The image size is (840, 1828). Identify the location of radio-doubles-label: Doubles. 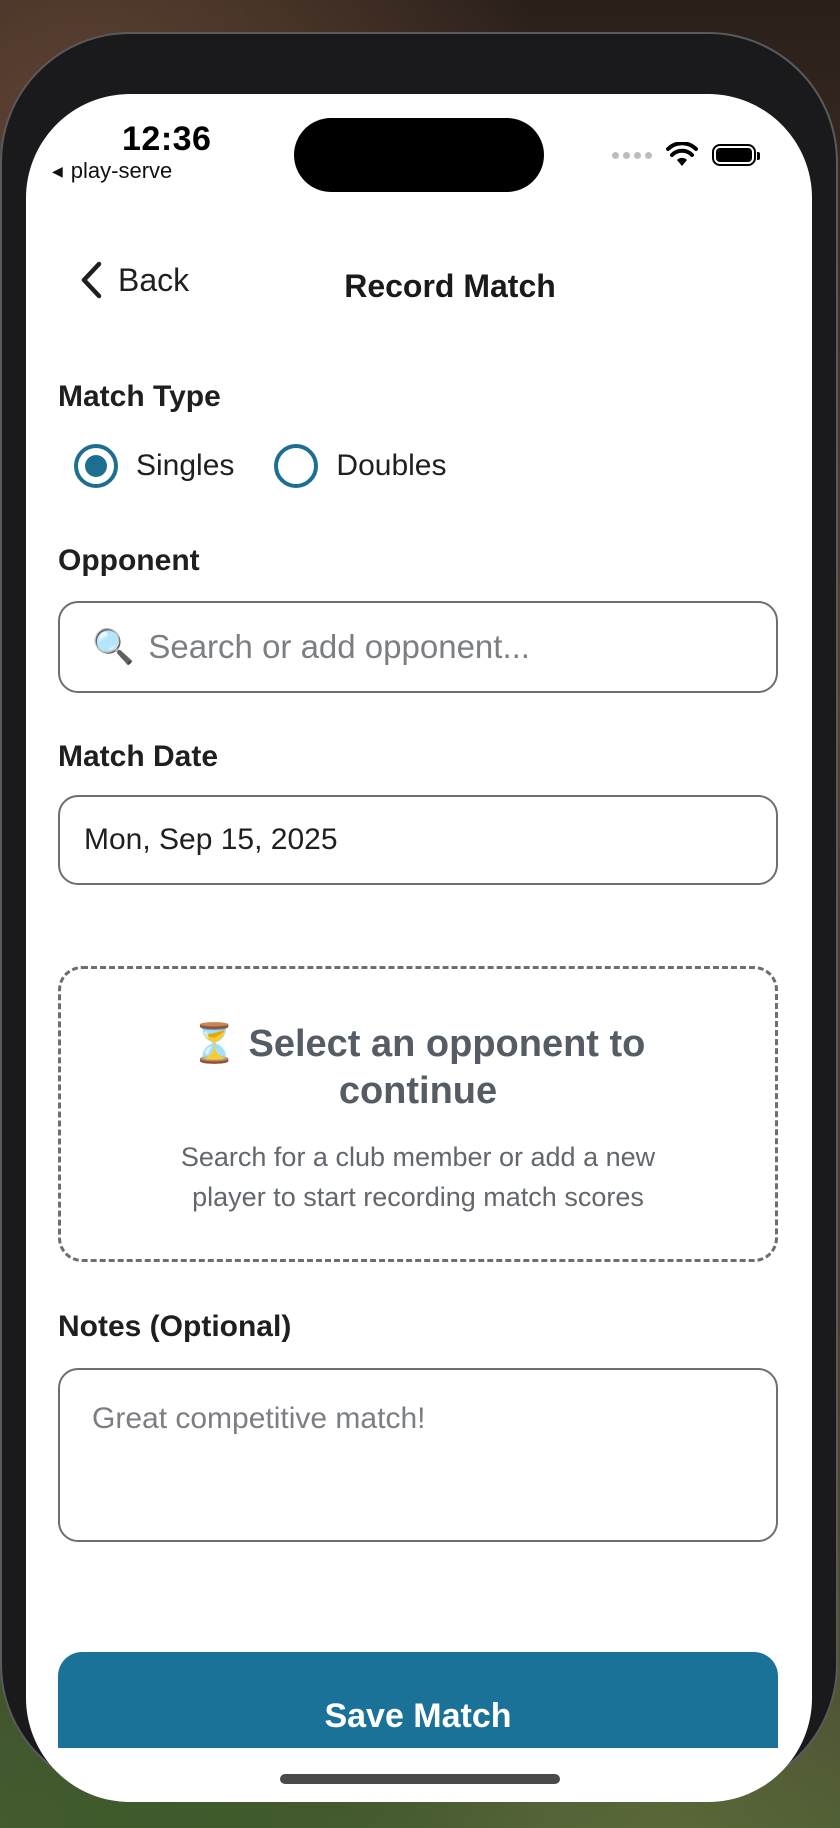
(391, 465).